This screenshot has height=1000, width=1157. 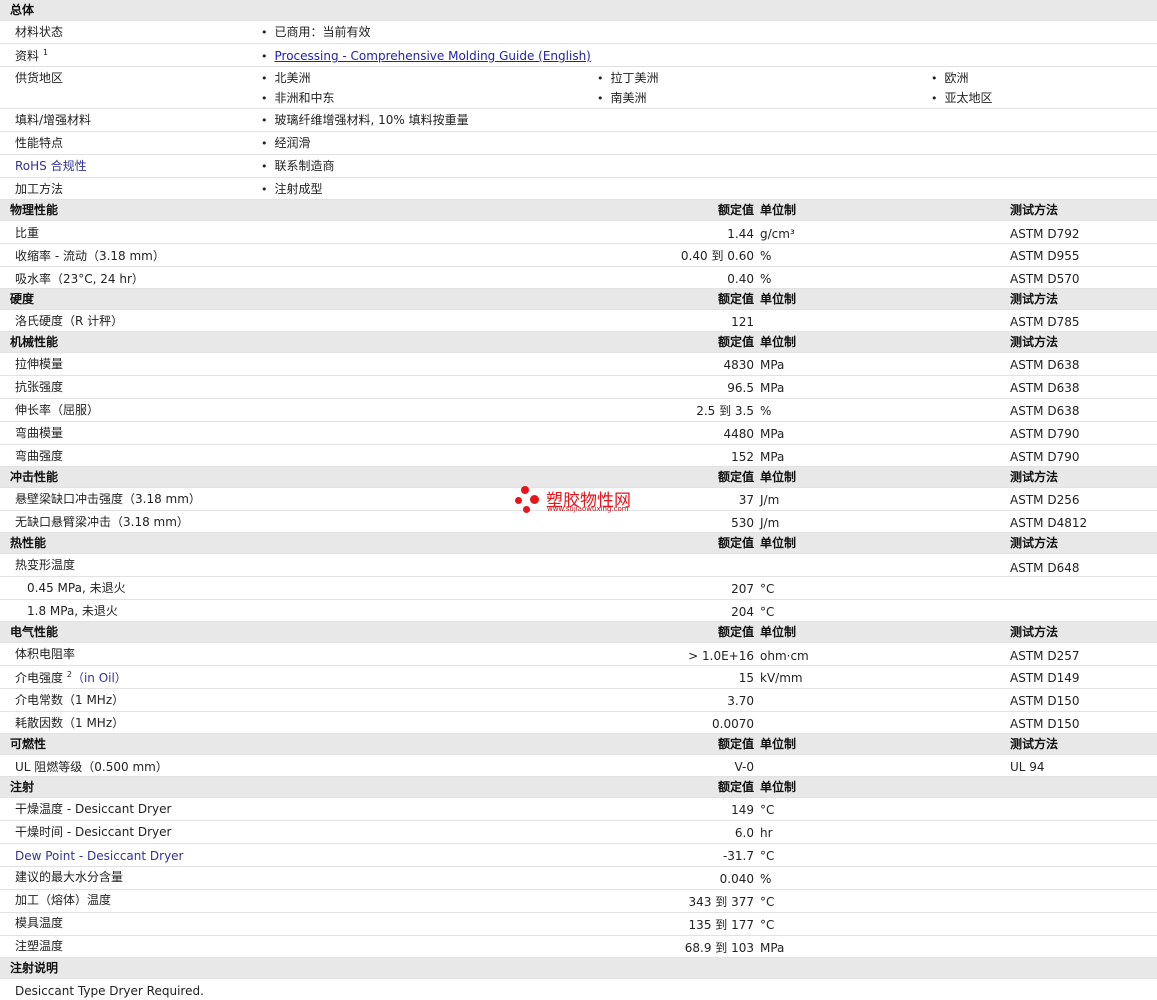 What do you see at coordinates (738, 856) in the screenshot?
I see `row-value: -31.7` at bounding box center [738, 856].